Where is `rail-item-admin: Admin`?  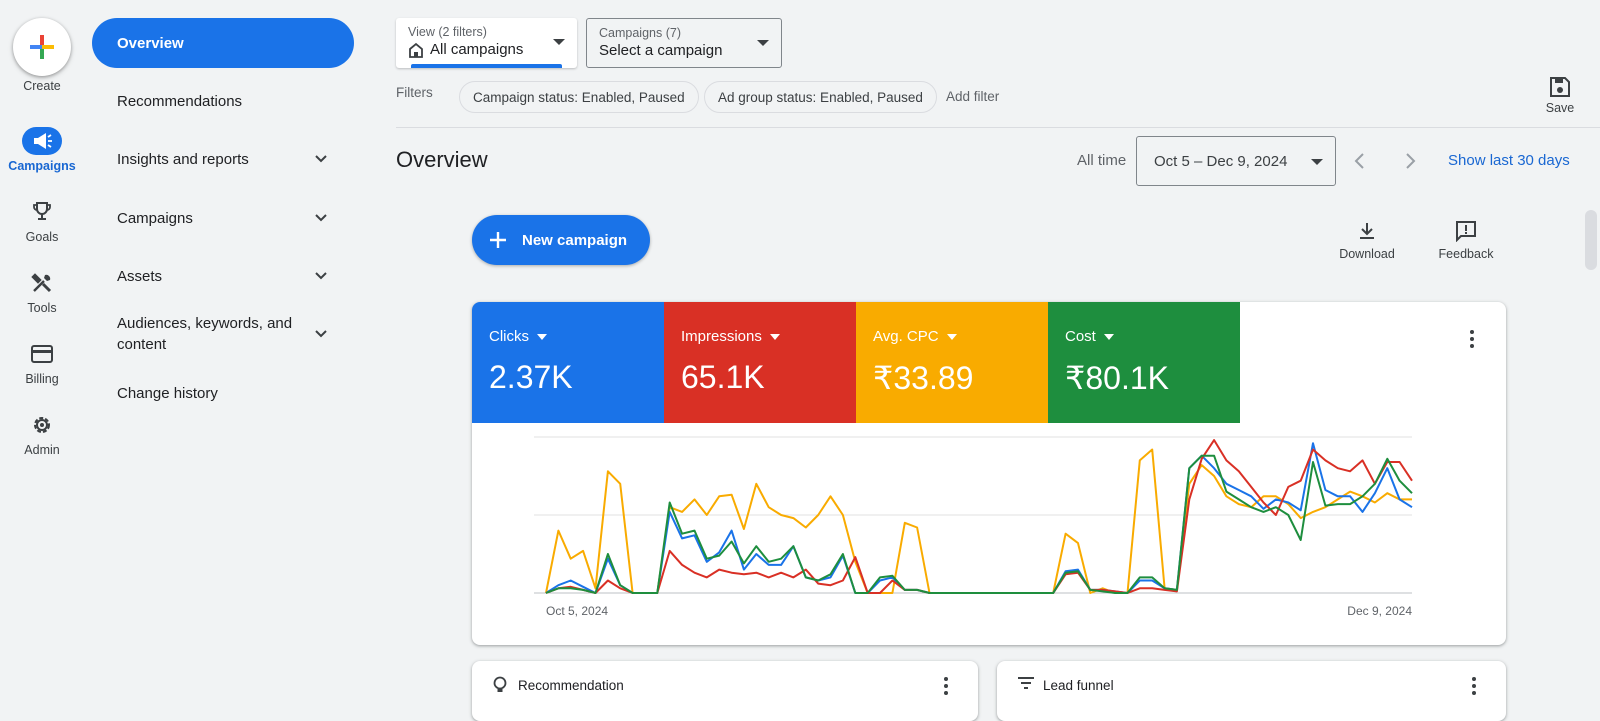 rail-item-admin: Admin is located at coordinates (42, 441).